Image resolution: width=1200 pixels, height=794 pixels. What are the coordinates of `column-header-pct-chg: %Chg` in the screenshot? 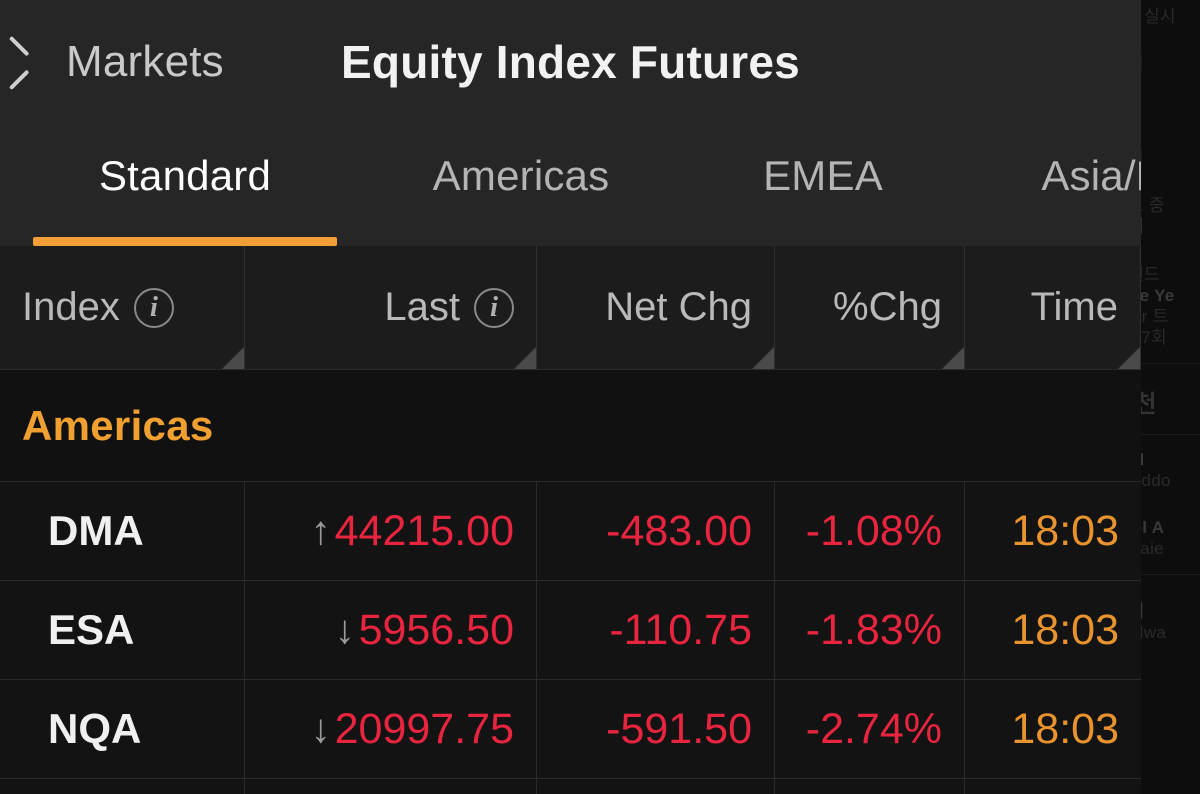 It's located at (870, 307).